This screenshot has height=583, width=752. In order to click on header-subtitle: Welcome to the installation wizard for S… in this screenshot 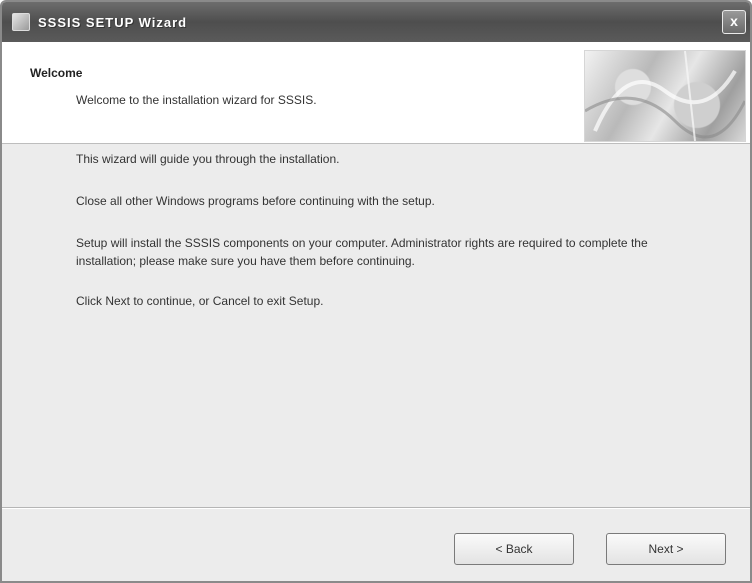, I will do `click(196, 100)`.